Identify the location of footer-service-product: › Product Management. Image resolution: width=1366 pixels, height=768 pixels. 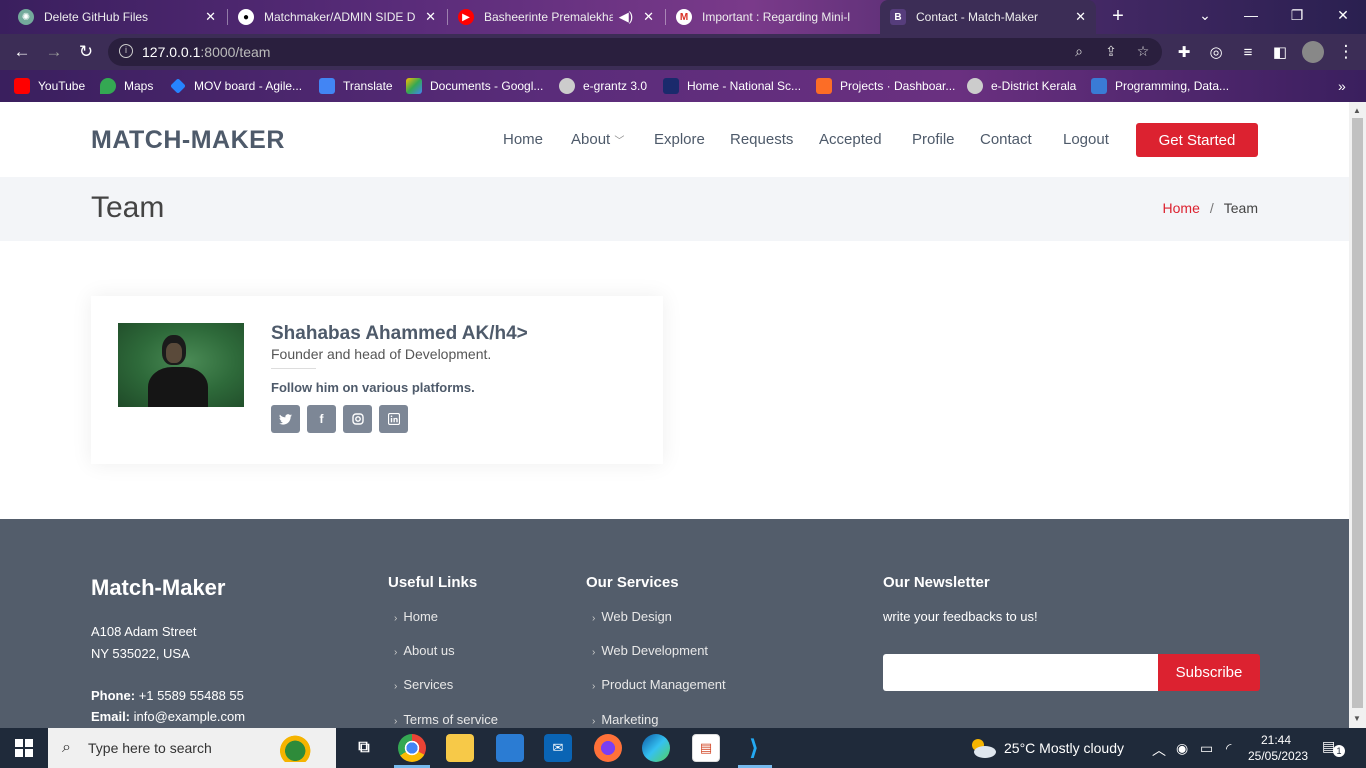
(659, 684).